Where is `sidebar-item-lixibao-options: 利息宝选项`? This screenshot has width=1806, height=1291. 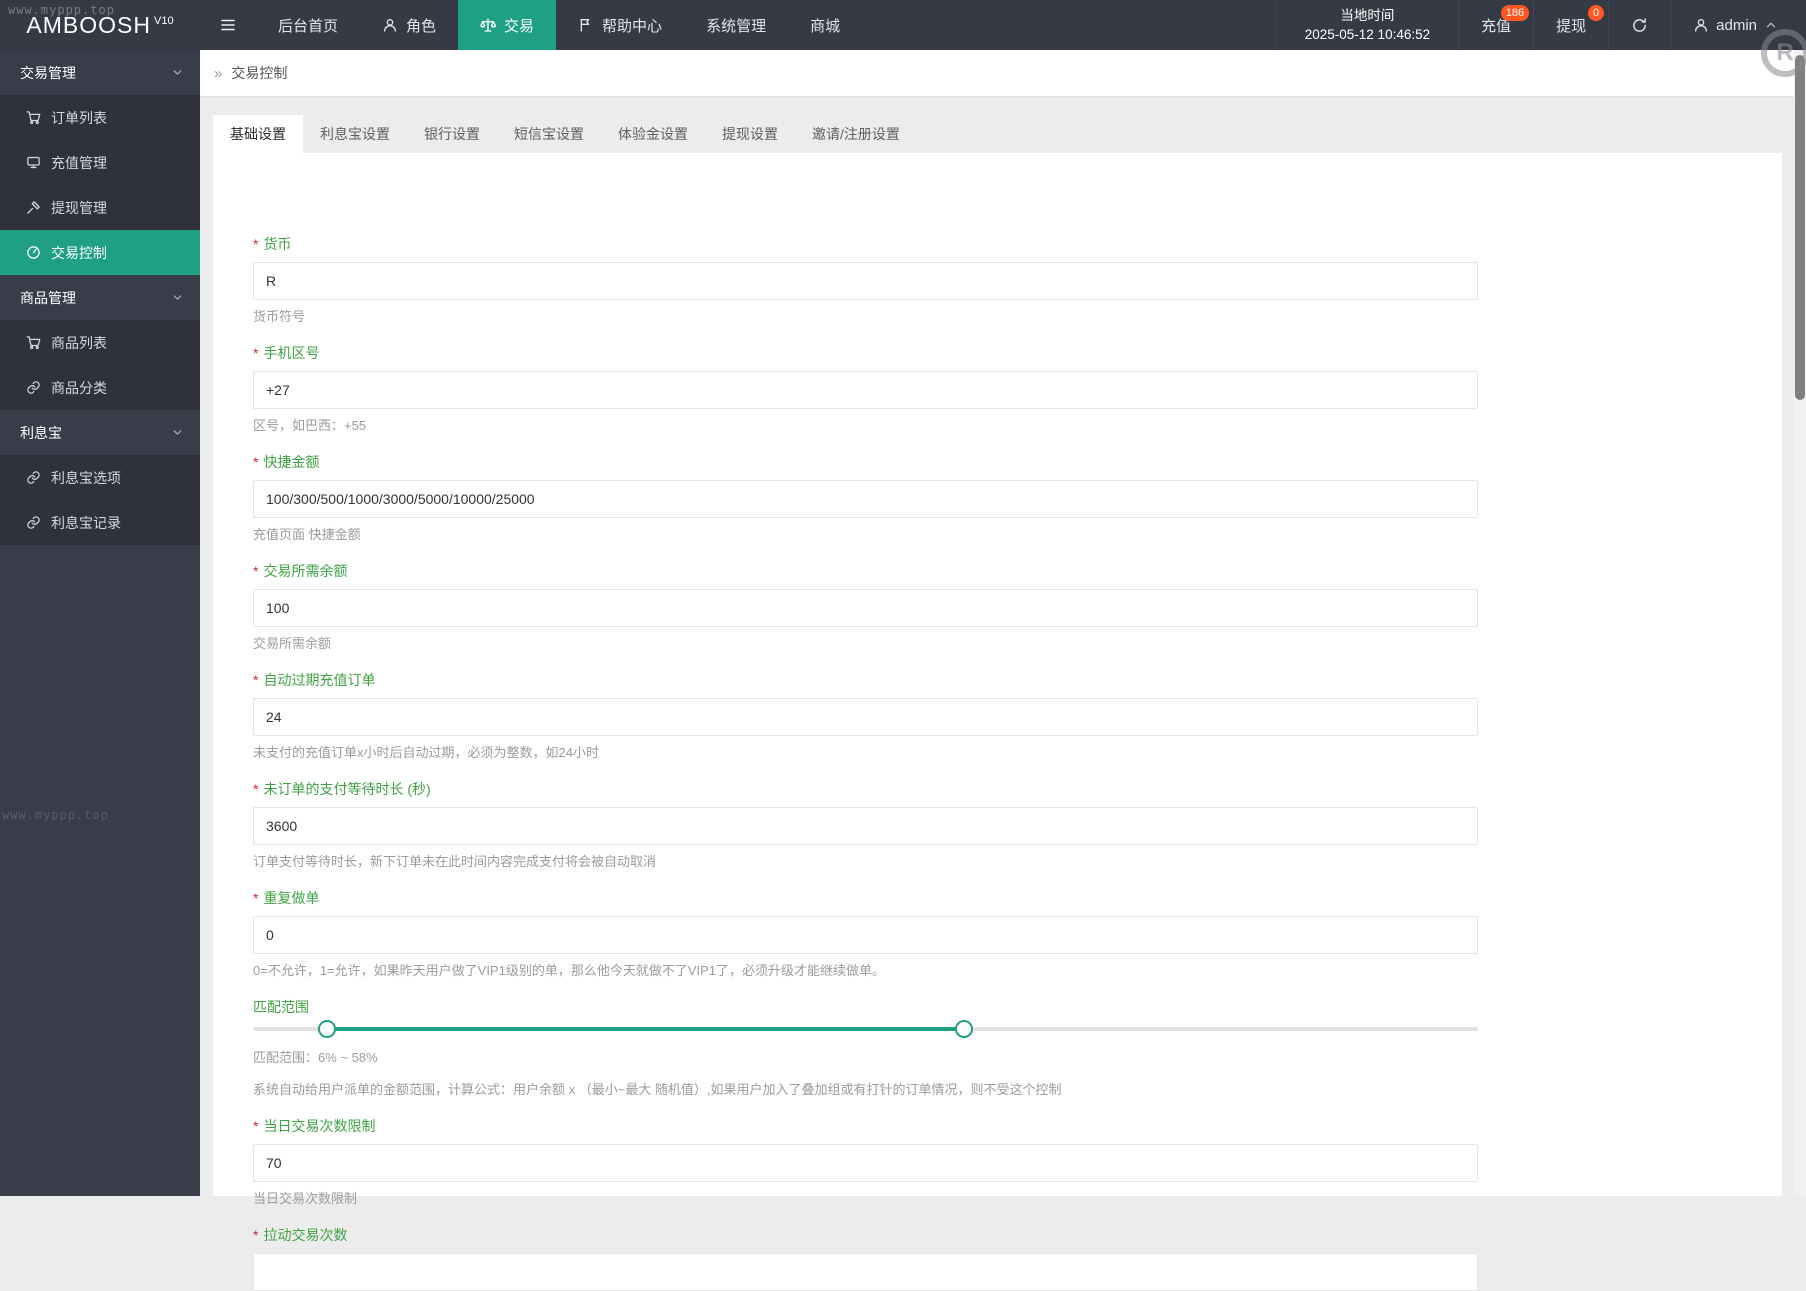 sidebar-item-lixibao-options: 利息宝选项 is located at coordinates (100, 477).